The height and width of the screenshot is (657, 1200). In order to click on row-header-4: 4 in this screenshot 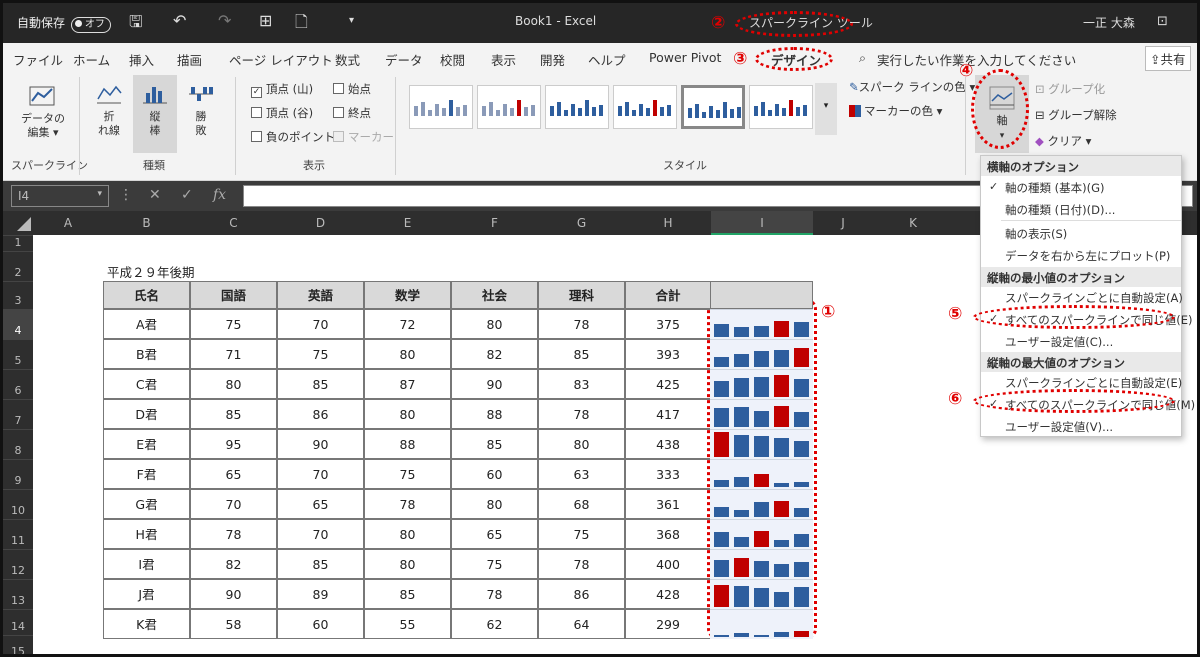, I will do `click(18, 324)`.